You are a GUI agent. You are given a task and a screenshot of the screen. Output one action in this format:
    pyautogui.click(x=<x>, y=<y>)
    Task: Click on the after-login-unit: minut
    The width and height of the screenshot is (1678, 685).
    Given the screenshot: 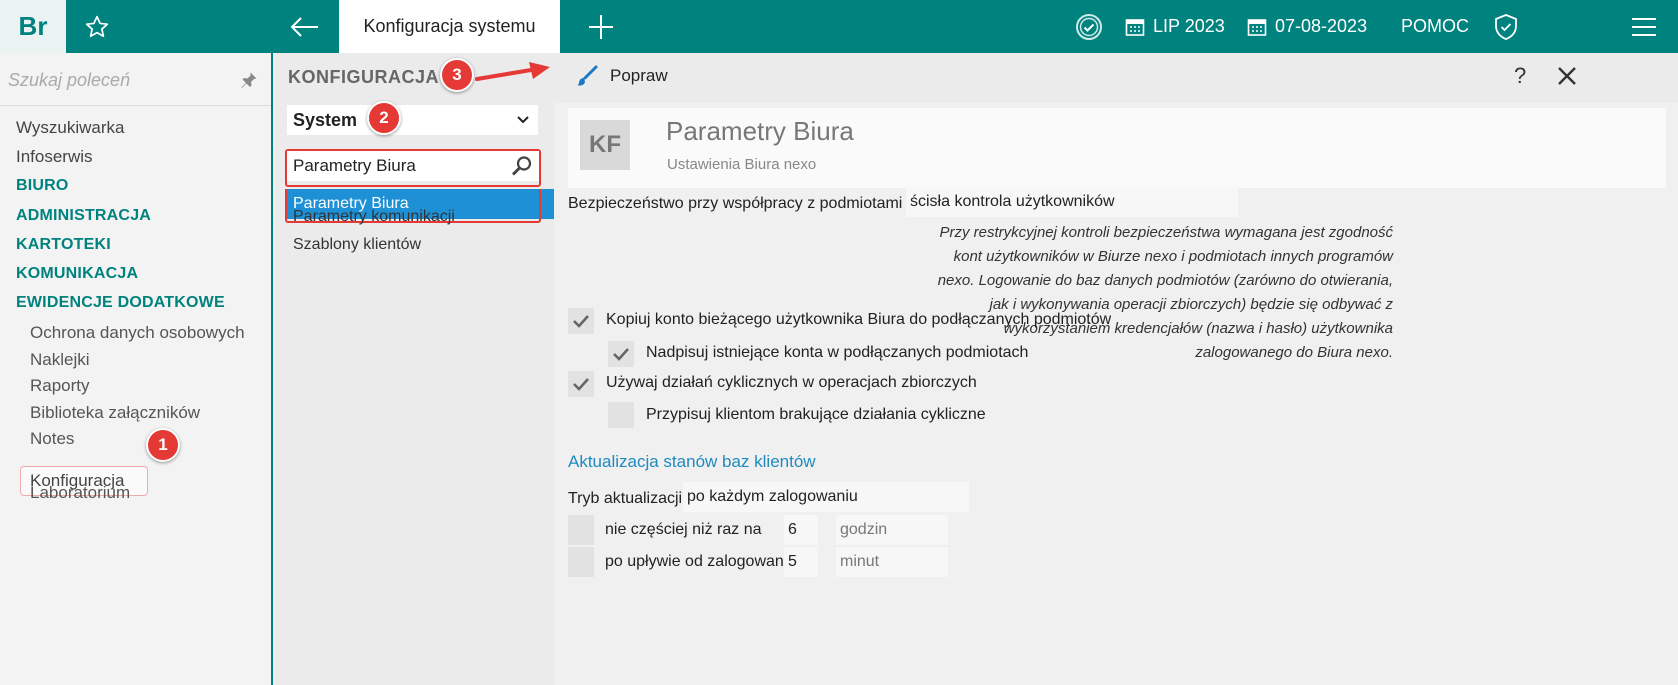 What is the action you would take?
    pyautogui.click(x=892, y=562)
    